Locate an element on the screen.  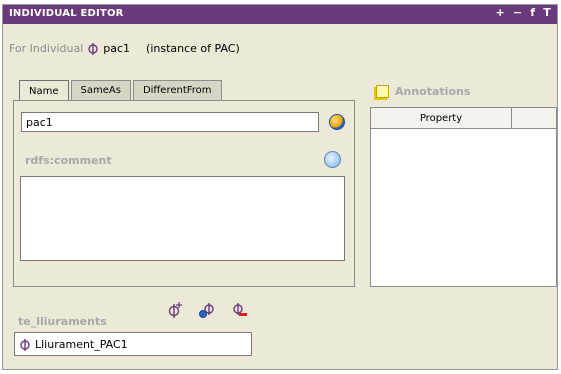
title-bar: INDIVIDUAL EDITOR + − f T is located at coordinates (280, 14).